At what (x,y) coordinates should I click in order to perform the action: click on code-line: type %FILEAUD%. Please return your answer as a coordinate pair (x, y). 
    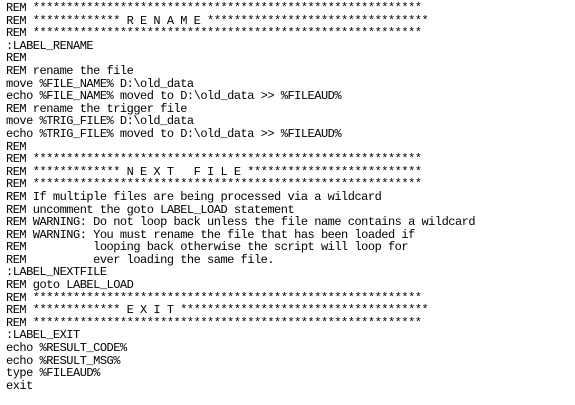
    Looking at the image, I should click on (53, 373).